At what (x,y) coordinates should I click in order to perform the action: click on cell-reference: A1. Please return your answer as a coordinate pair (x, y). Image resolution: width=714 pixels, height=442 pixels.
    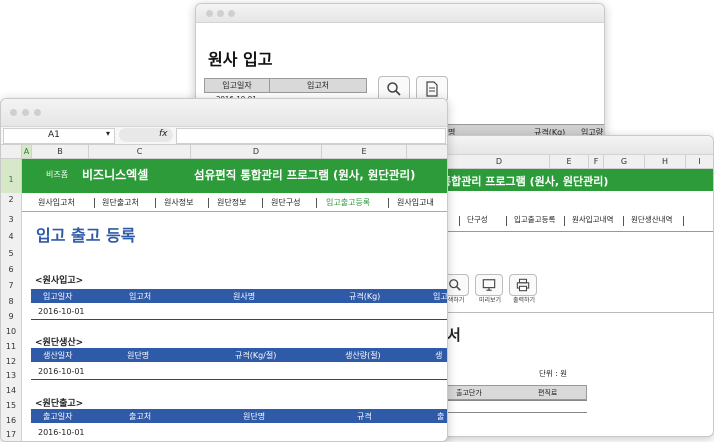
    Looking at the image, I should click on (54, 135).